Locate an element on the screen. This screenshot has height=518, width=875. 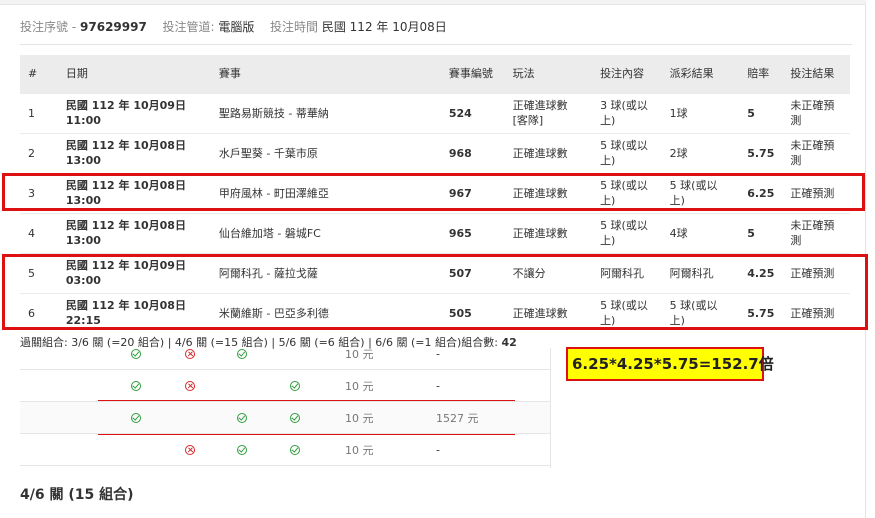
combo-row: 10 元 1527 元 is located at coordinates (285, 418).